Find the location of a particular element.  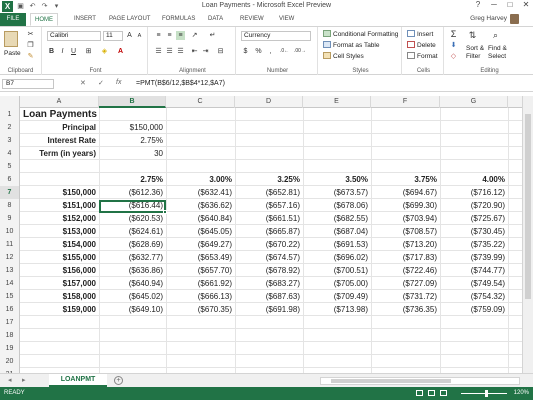

principal-cell: $158,000 is located at coordinates (59, 296).